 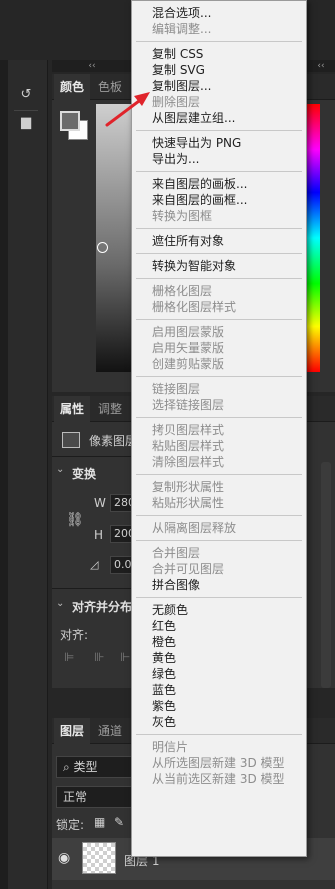 I want to click on annotation-arrow-icon, so click(x=127, y=109).